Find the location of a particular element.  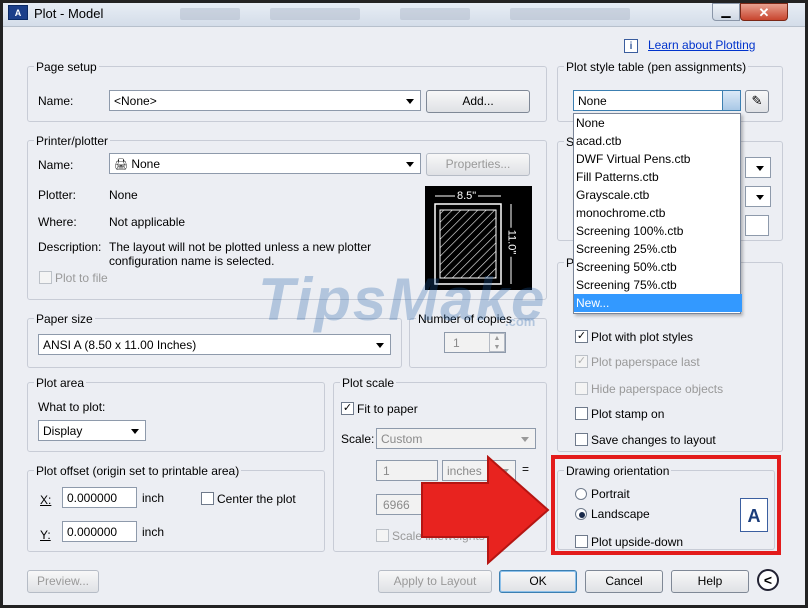

plot-style-option: None is located at coordinates (658, 123).